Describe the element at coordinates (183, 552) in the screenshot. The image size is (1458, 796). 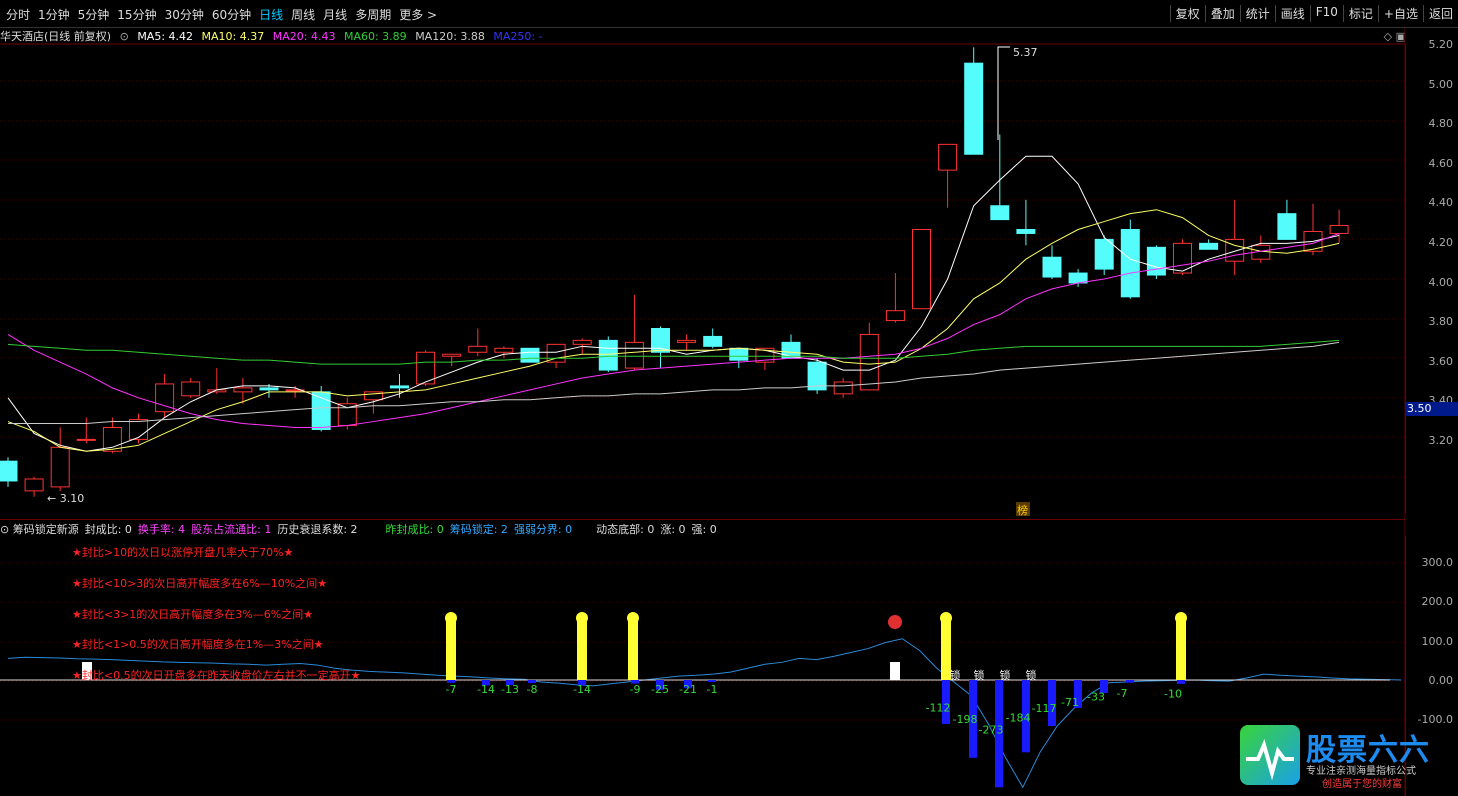
I see `indicator-note: ★封比>10的次日以涨停开盘几率大于70%★` at that location.